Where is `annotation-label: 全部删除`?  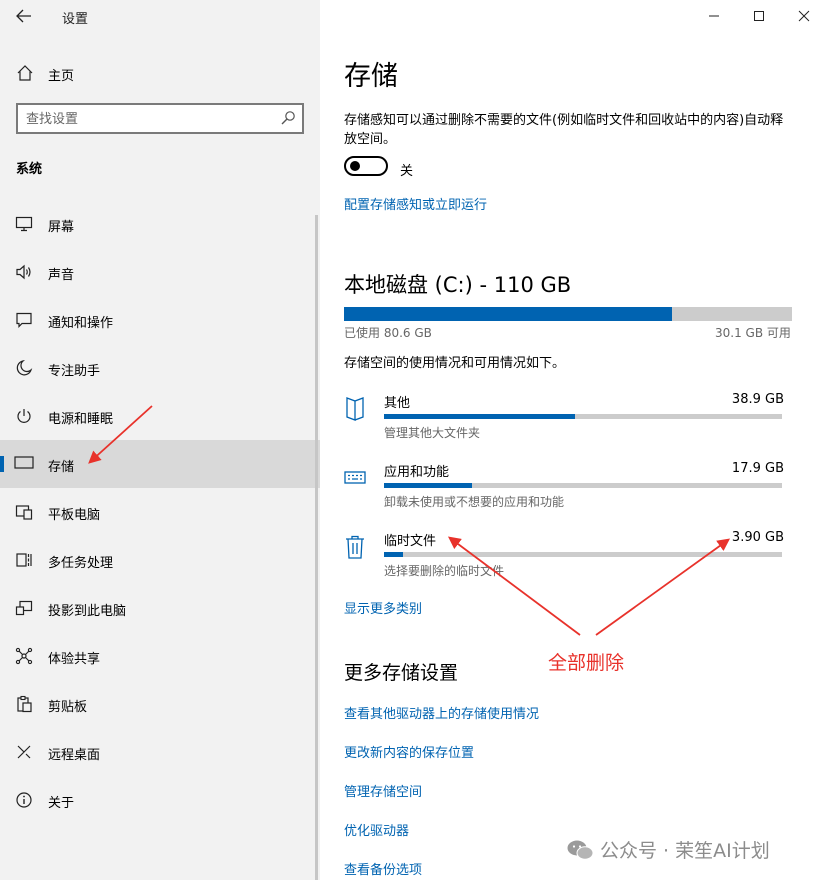
annotation-label: 全部删除 is located at coordinates (586, 663).